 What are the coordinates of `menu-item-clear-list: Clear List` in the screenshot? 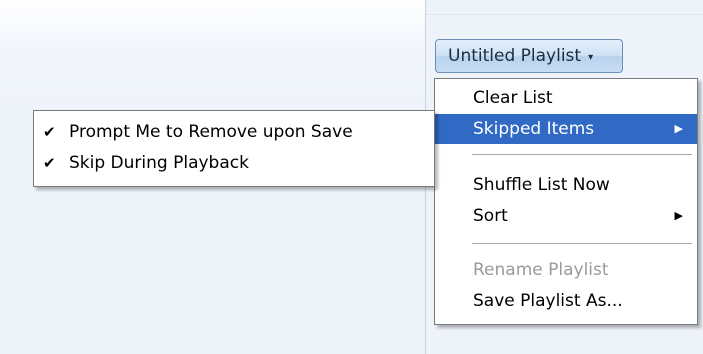 It's located at (566, 98).